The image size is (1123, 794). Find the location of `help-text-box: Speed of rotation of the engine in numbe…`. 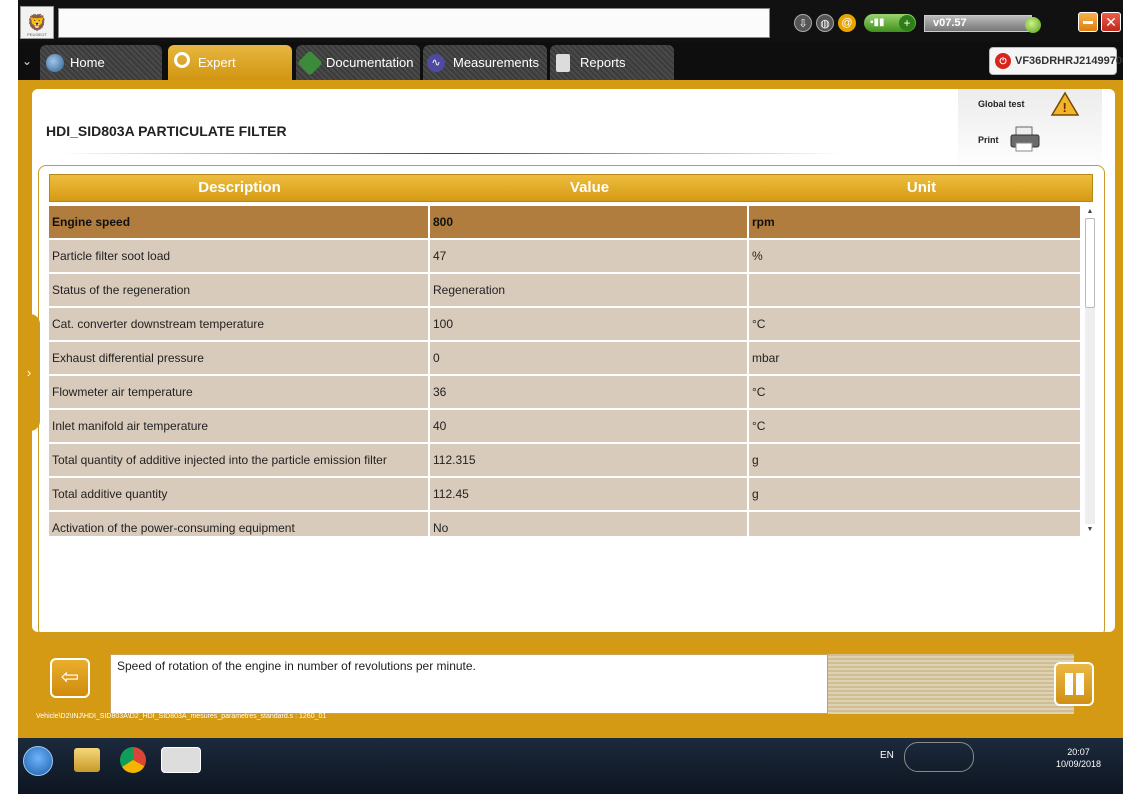

help-text-box: Speed of rotation of the engine in numbe… is located at coordinates (469, 684).